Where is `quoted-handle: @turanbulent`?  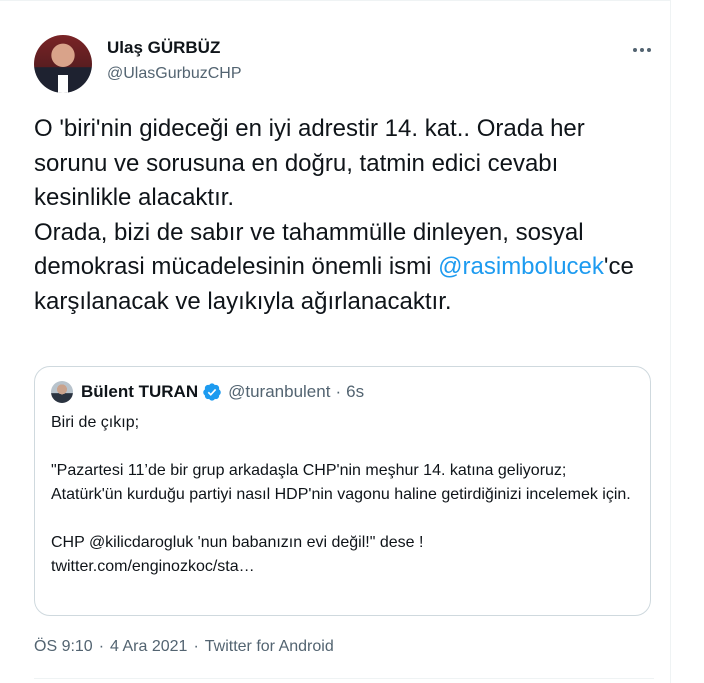 quoted-handle: @turanbulent is located at coordinates (279, 391).